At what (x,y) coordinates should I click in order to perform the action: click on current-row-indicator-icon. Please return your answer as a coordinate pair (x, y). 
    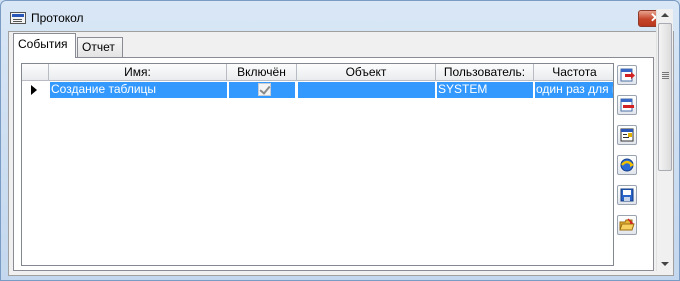
    Looking at the image, I should click on (35, 90).